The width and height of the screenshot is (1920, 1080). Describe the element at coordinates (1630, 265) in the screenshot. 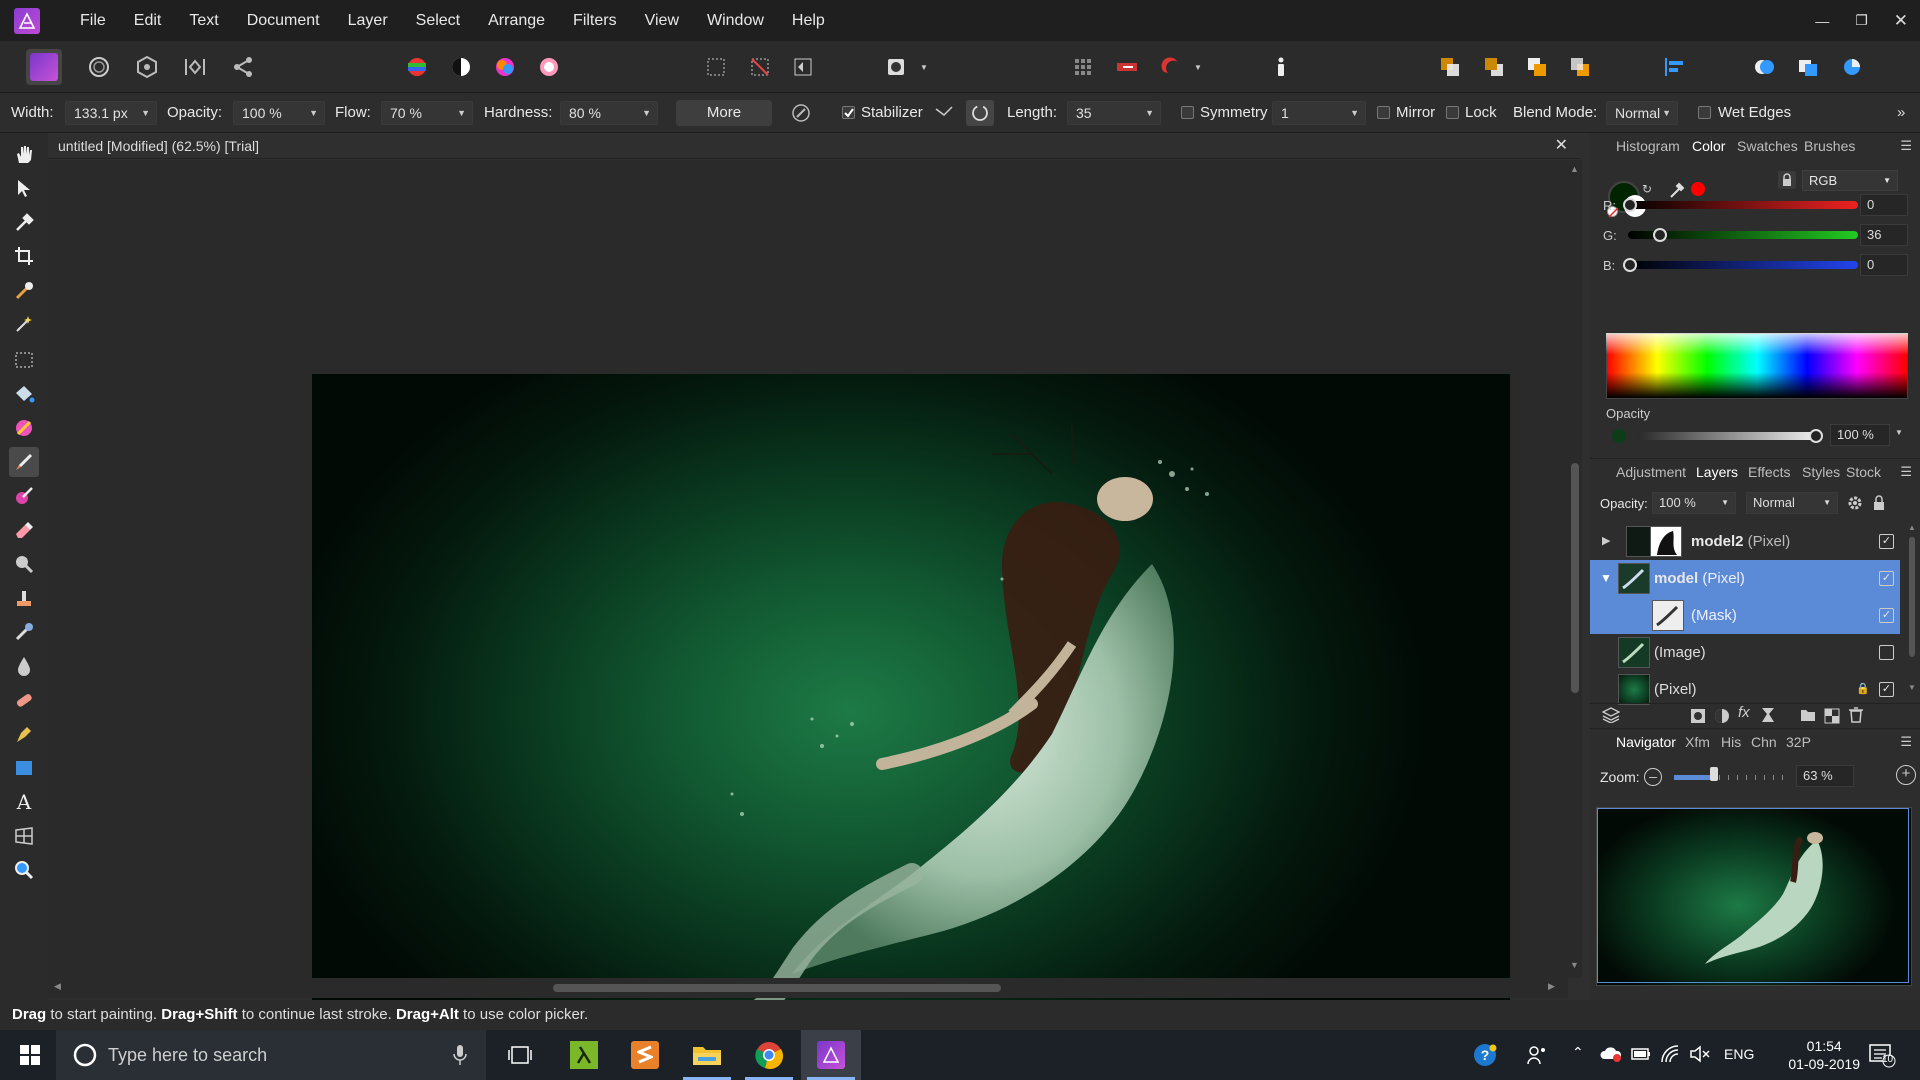

I see `b-slider-knob` at that location.